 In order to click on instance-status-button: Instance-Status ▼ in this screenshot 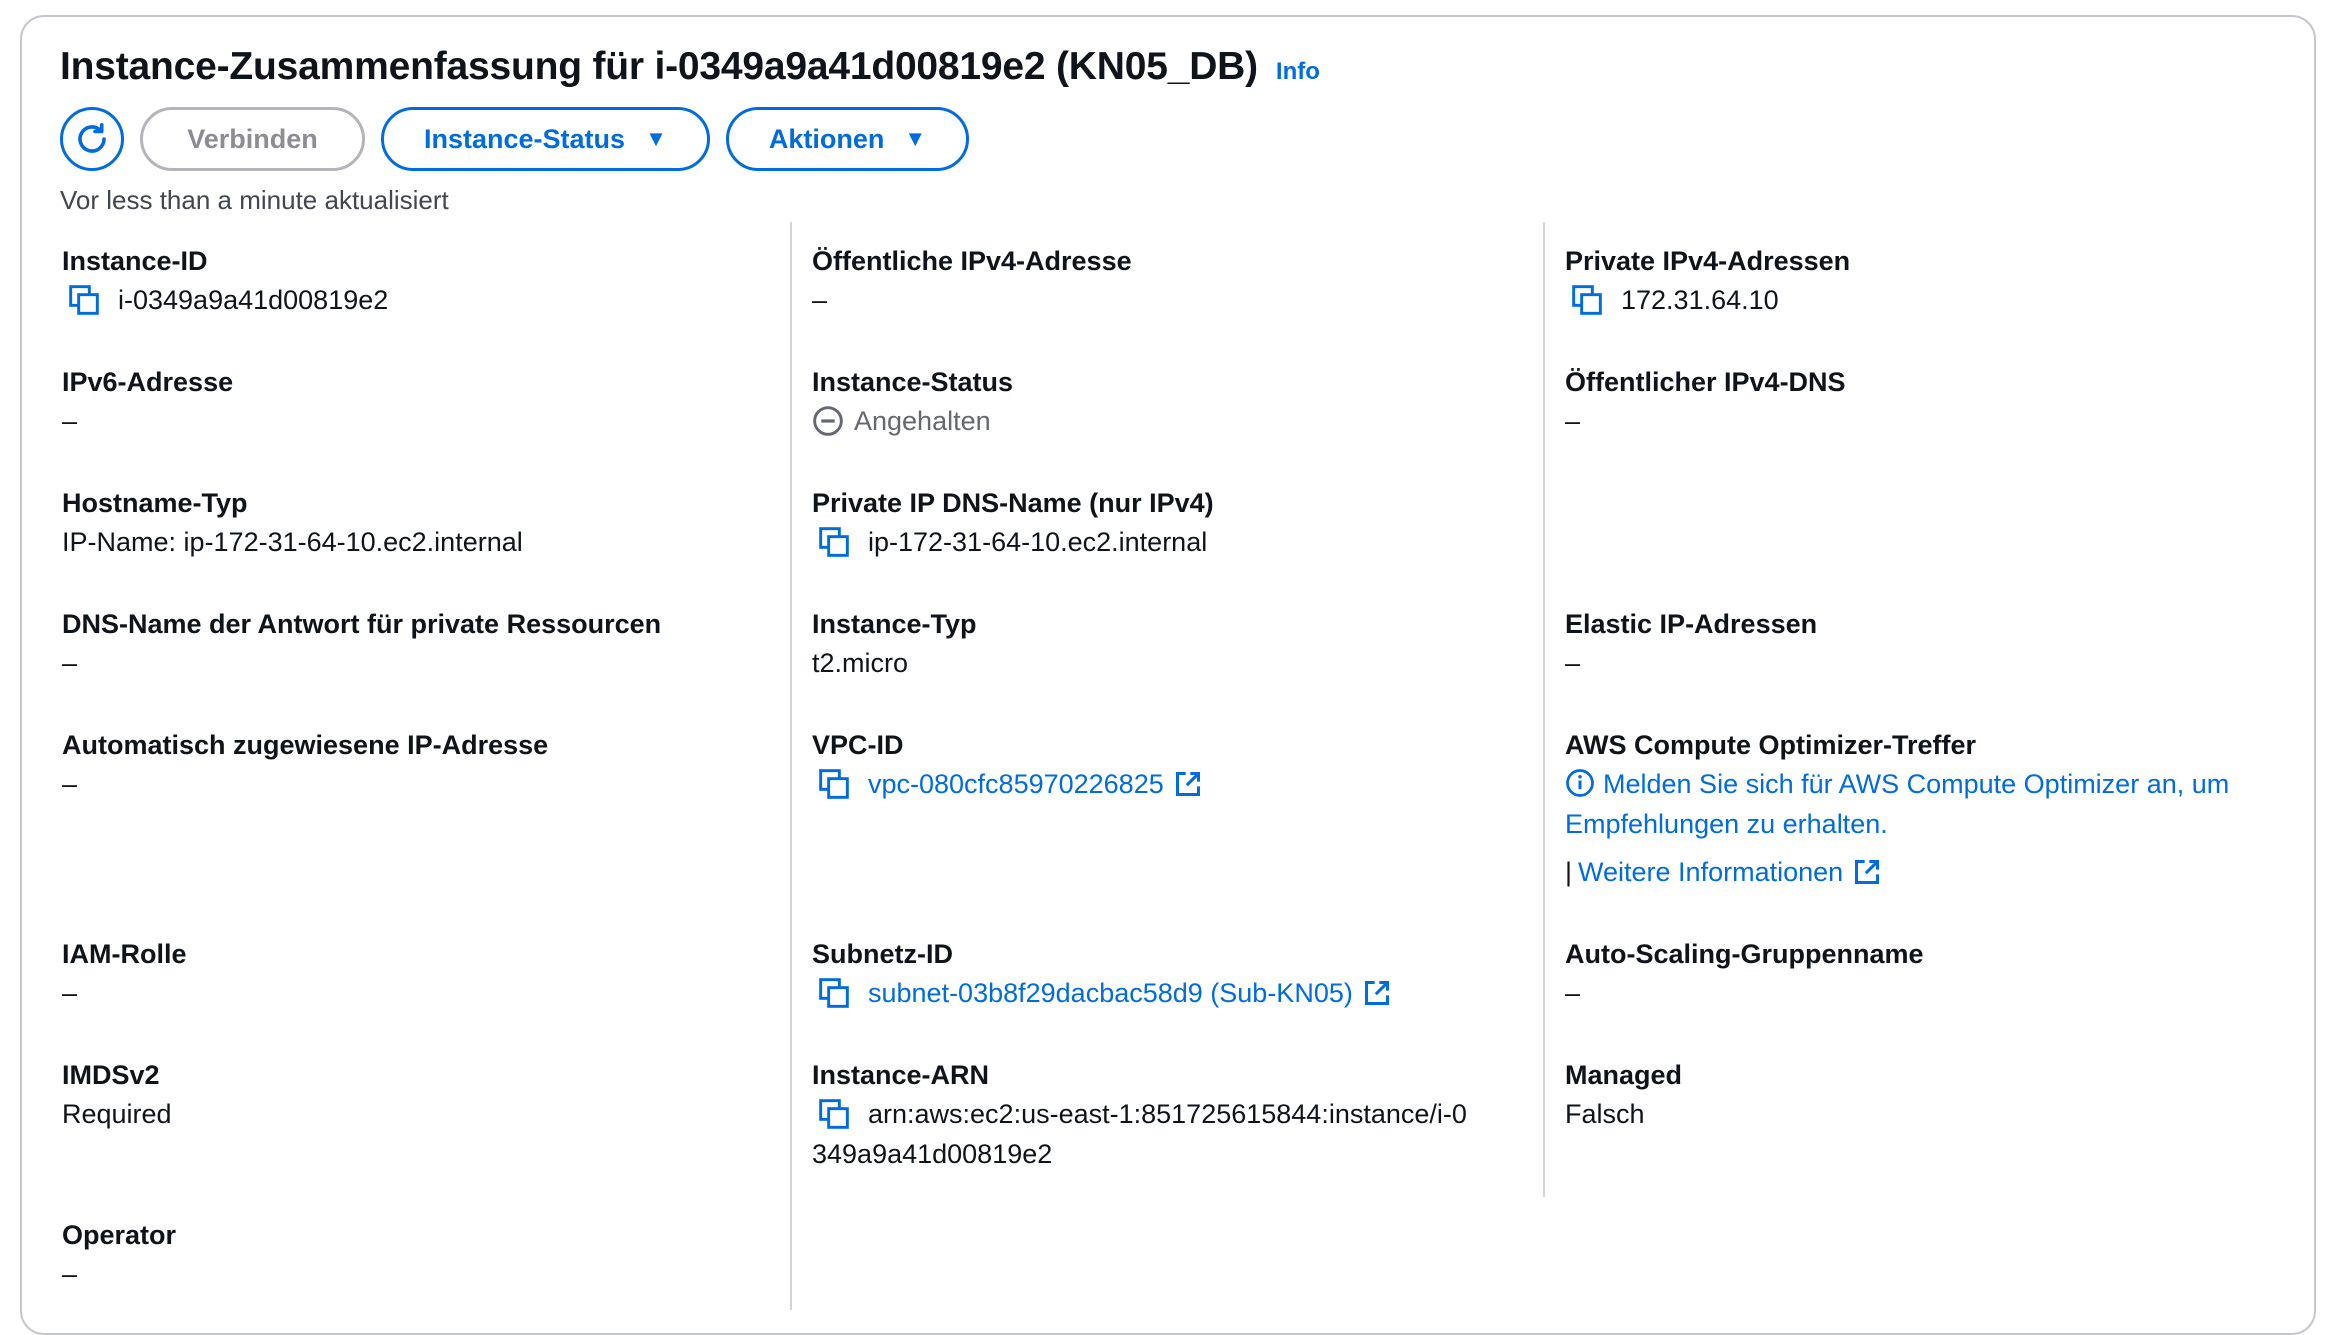, I will do `click(545, 139)`.